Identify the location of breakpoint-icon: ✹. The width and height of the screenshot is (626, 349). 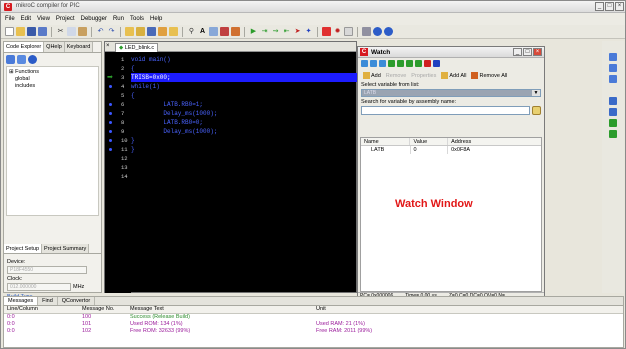
(337, 31).